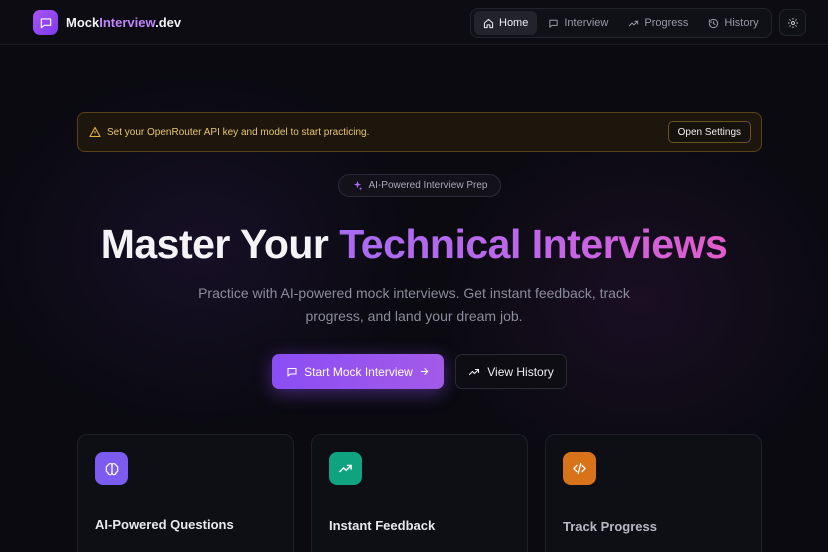 The height and width of the screenshot is (552, 828). What do you see at coordinates (714, 23) in the screenshot?
I see `history-icon` at bounding box center [714, 23].